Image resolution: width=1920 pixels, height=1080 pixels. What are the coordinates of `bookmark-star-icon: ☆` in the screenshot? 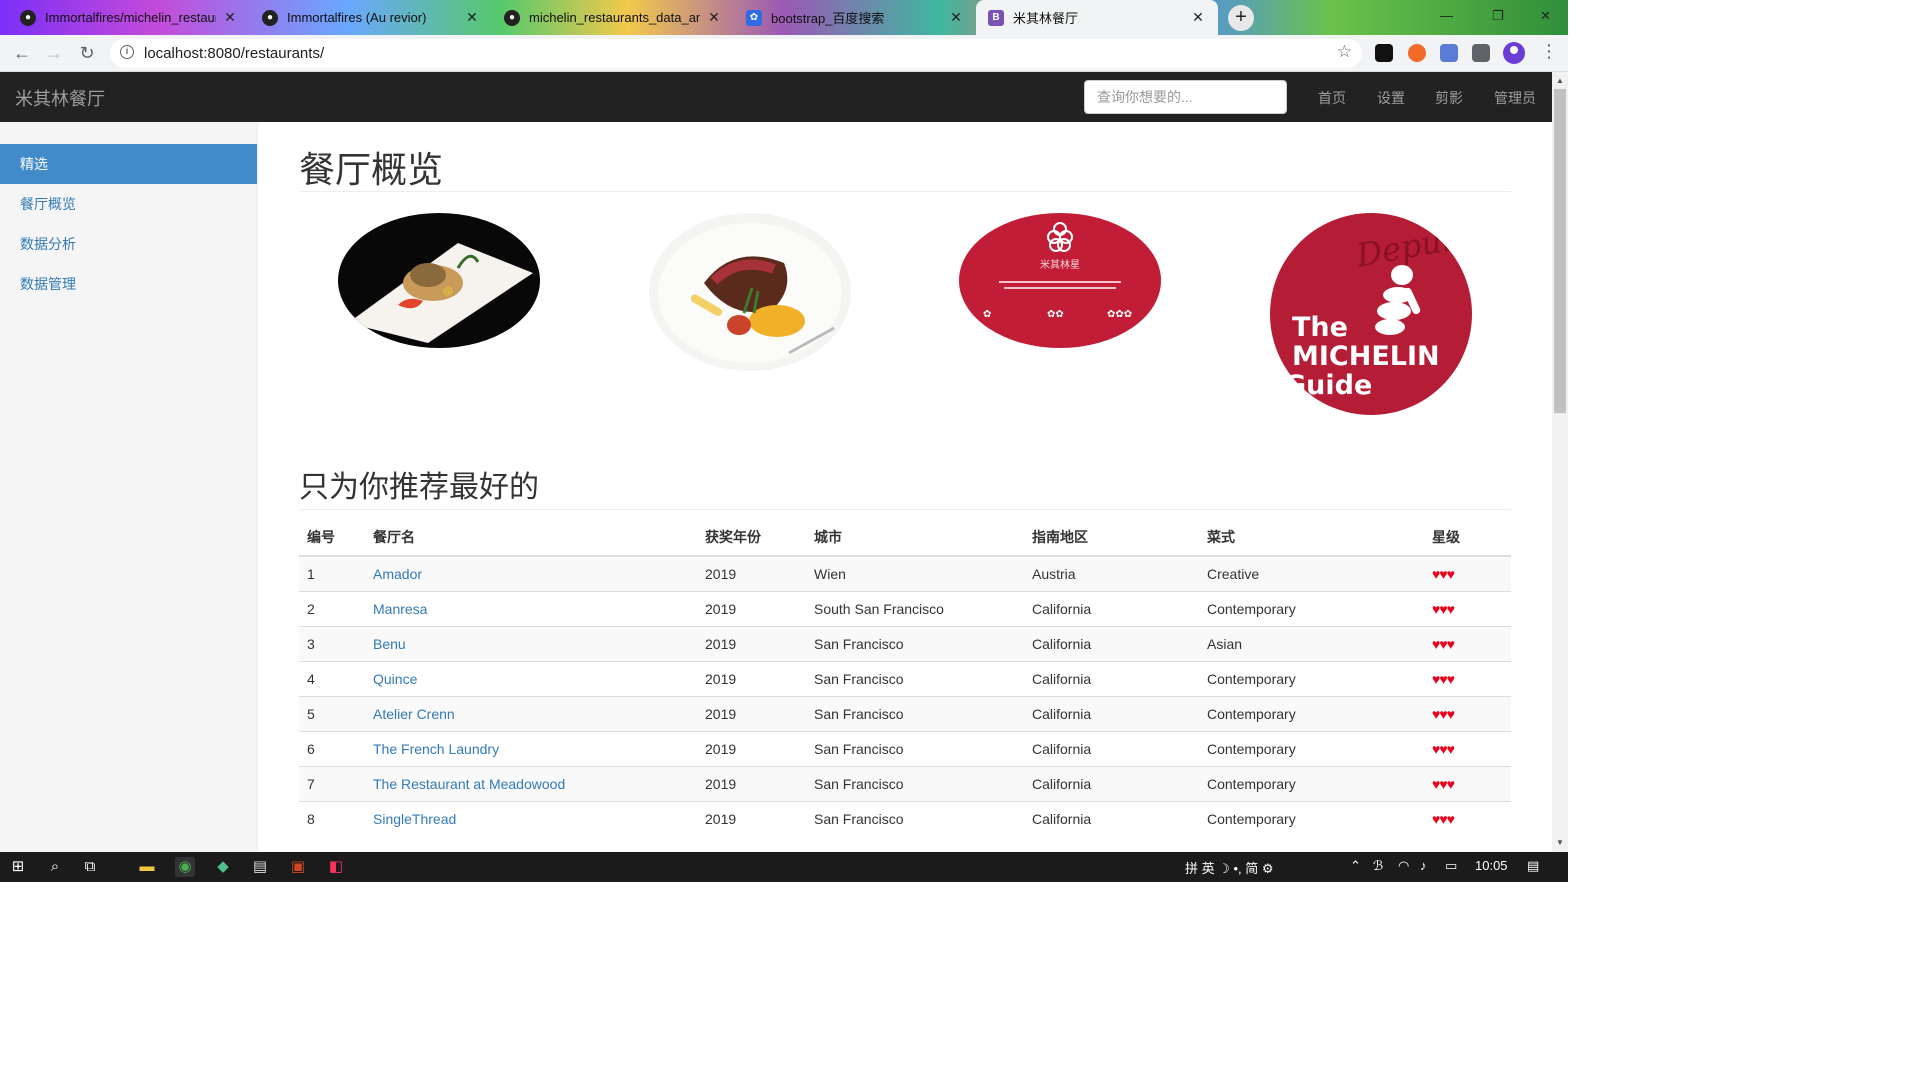 It's located at (1344, 52).